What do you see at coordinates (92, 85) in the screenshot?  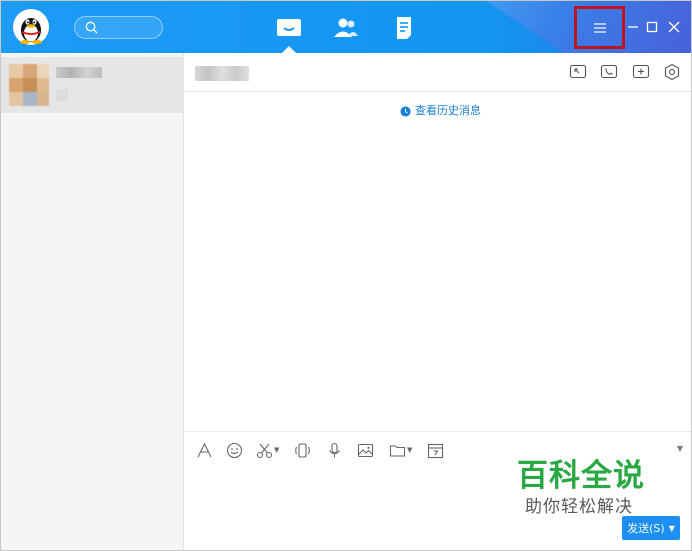 I see `conversation-item` at bounding box center [92, 85].